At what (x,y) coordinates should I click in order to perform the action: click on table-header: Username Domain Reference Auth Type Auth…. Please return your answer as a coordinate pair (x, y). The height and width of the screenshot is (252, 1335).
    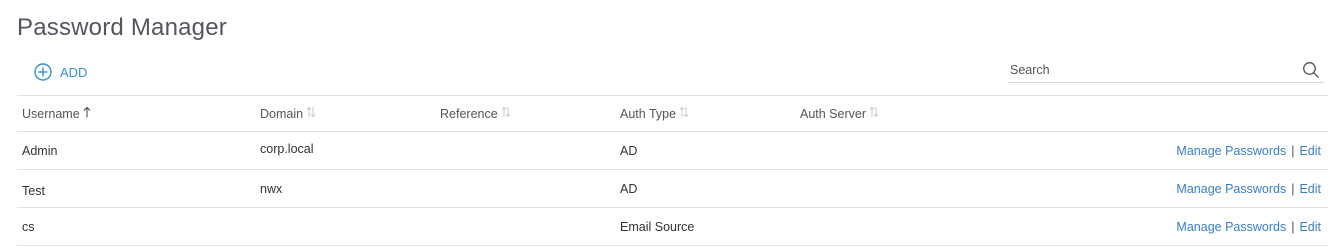
    Looking at the image, I should click on (672, 114).